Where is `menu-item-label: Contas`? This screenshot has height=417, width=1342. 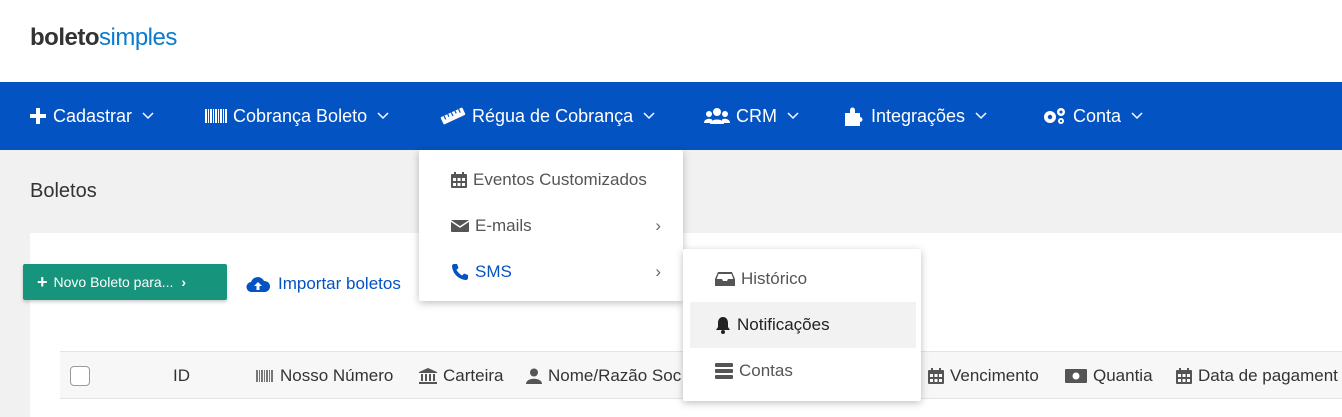 menu-item-label: Contas is located at coordinates (766, 370).